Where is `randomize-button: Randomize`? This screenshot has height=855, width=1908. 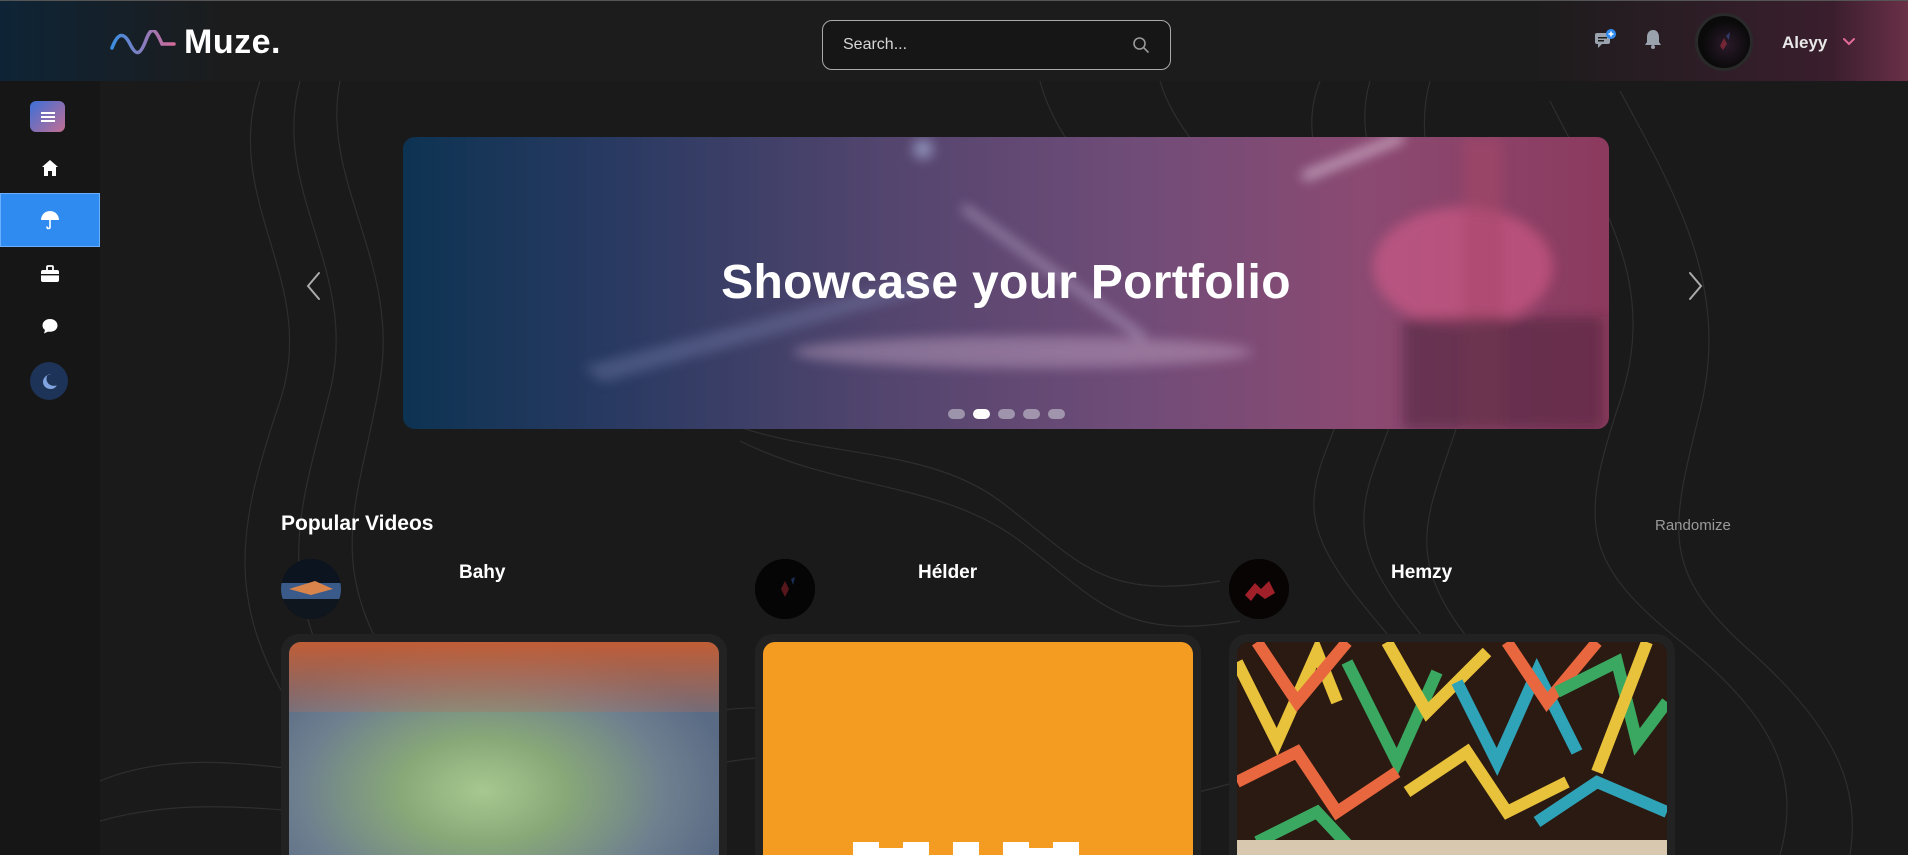
randomize-button: Randomize is located at coordinates (1693, 525).